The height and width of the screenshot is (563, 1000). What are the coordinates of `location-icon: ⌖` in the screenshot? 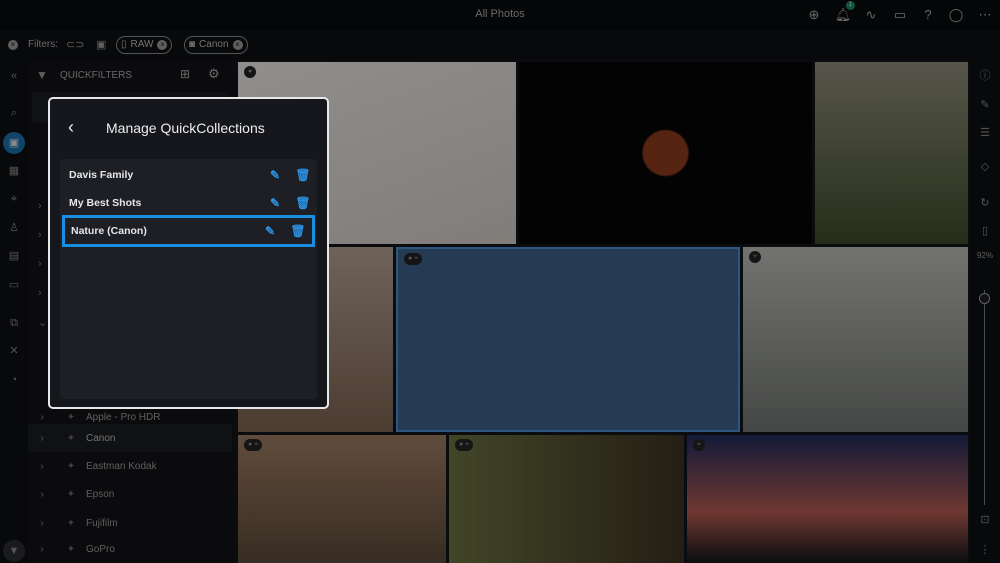 It's located at (14, 199).